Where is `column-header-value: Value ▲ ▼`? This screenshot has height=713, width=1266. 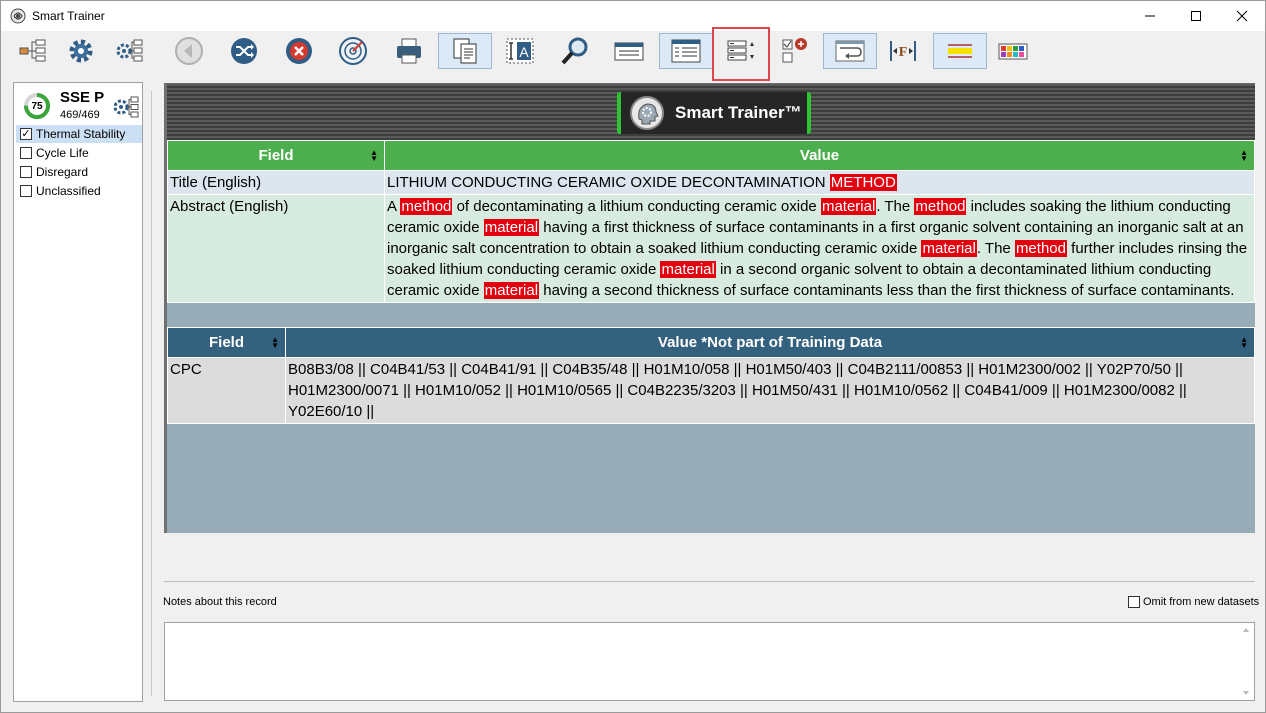 column-header-value: Value ▲ ▼ is located at coordinates (819, 155).